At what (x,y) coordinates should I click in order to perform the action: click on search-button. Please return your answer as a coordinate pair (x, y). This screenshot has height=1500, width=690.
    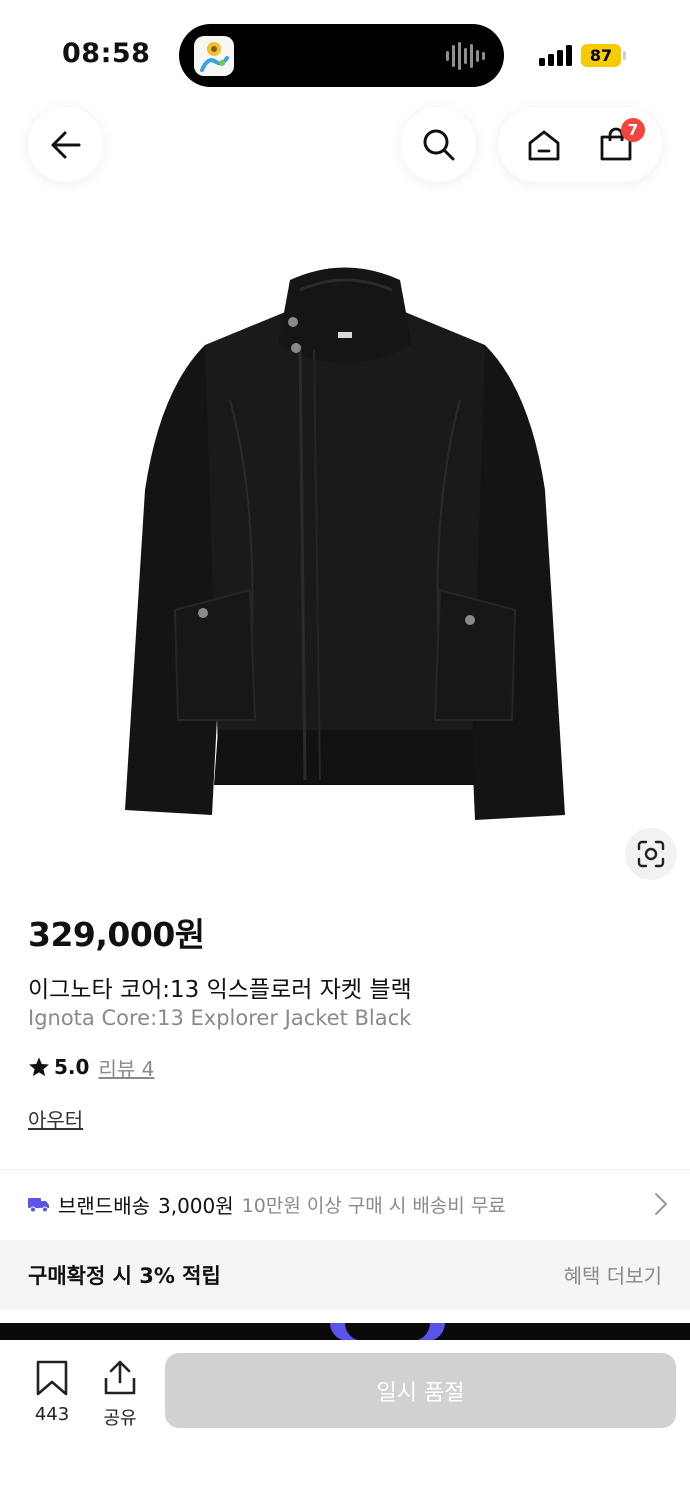
    Looking at the image, I should click on (438, 144).